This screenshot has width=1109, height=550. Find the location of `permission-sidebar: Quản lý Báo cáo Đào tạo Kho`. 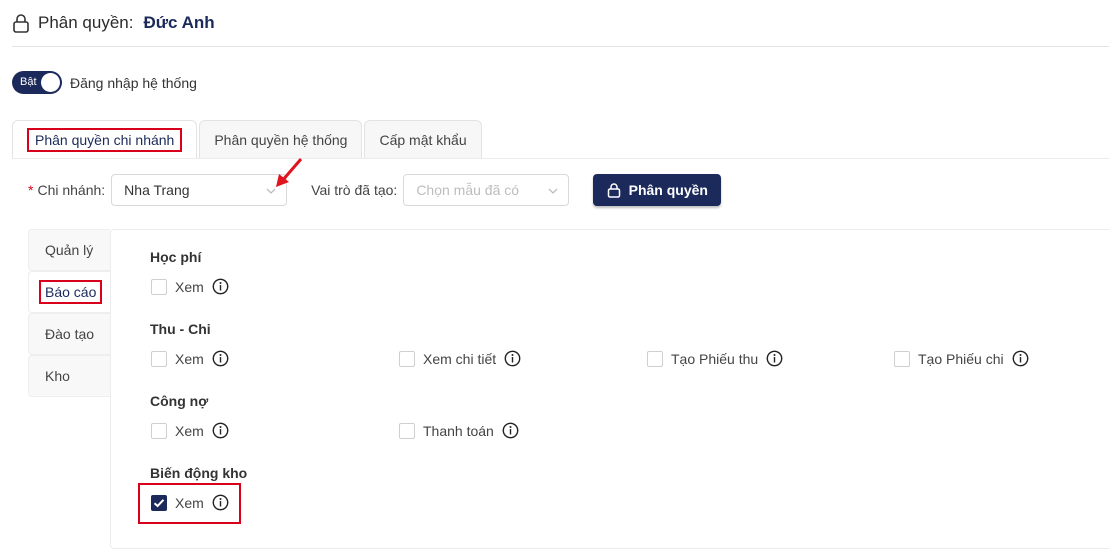

permission-sidebar: Quản lý Báo cáo Đào tạo Kho is located at coordinates (69, 313).